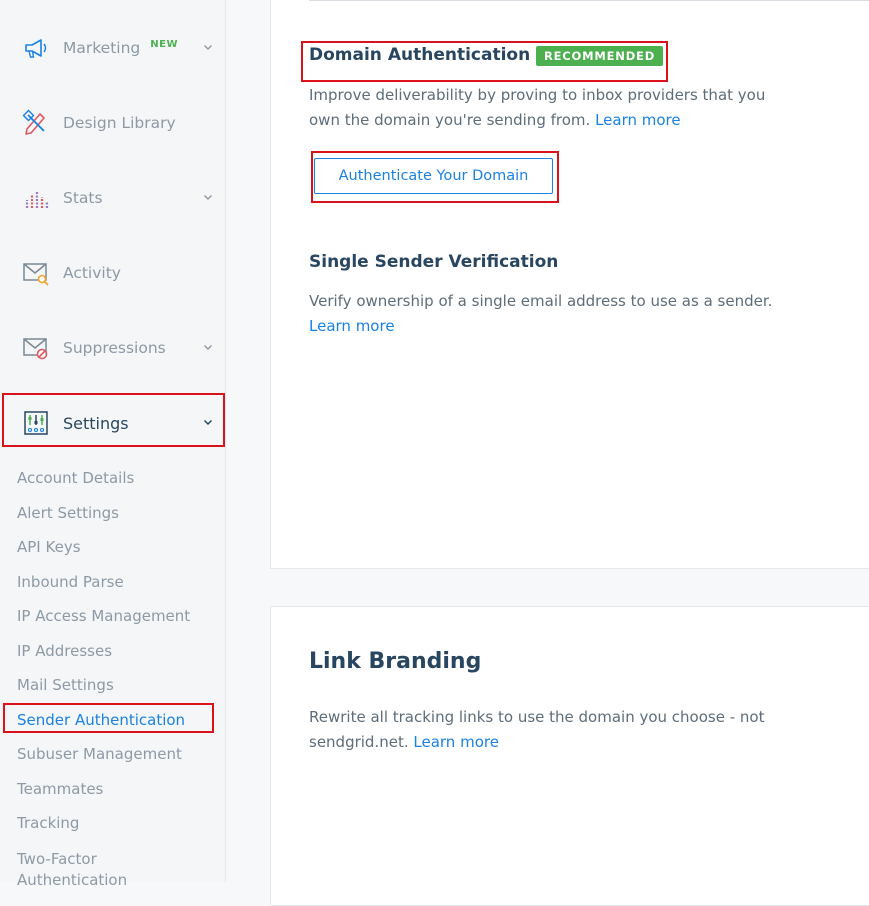 This screenshot has height=906, width=869. Describe the element at coordinates (420, 55) in the screenshot. I see `domain-auth-title: Domain Authentication` at that location.